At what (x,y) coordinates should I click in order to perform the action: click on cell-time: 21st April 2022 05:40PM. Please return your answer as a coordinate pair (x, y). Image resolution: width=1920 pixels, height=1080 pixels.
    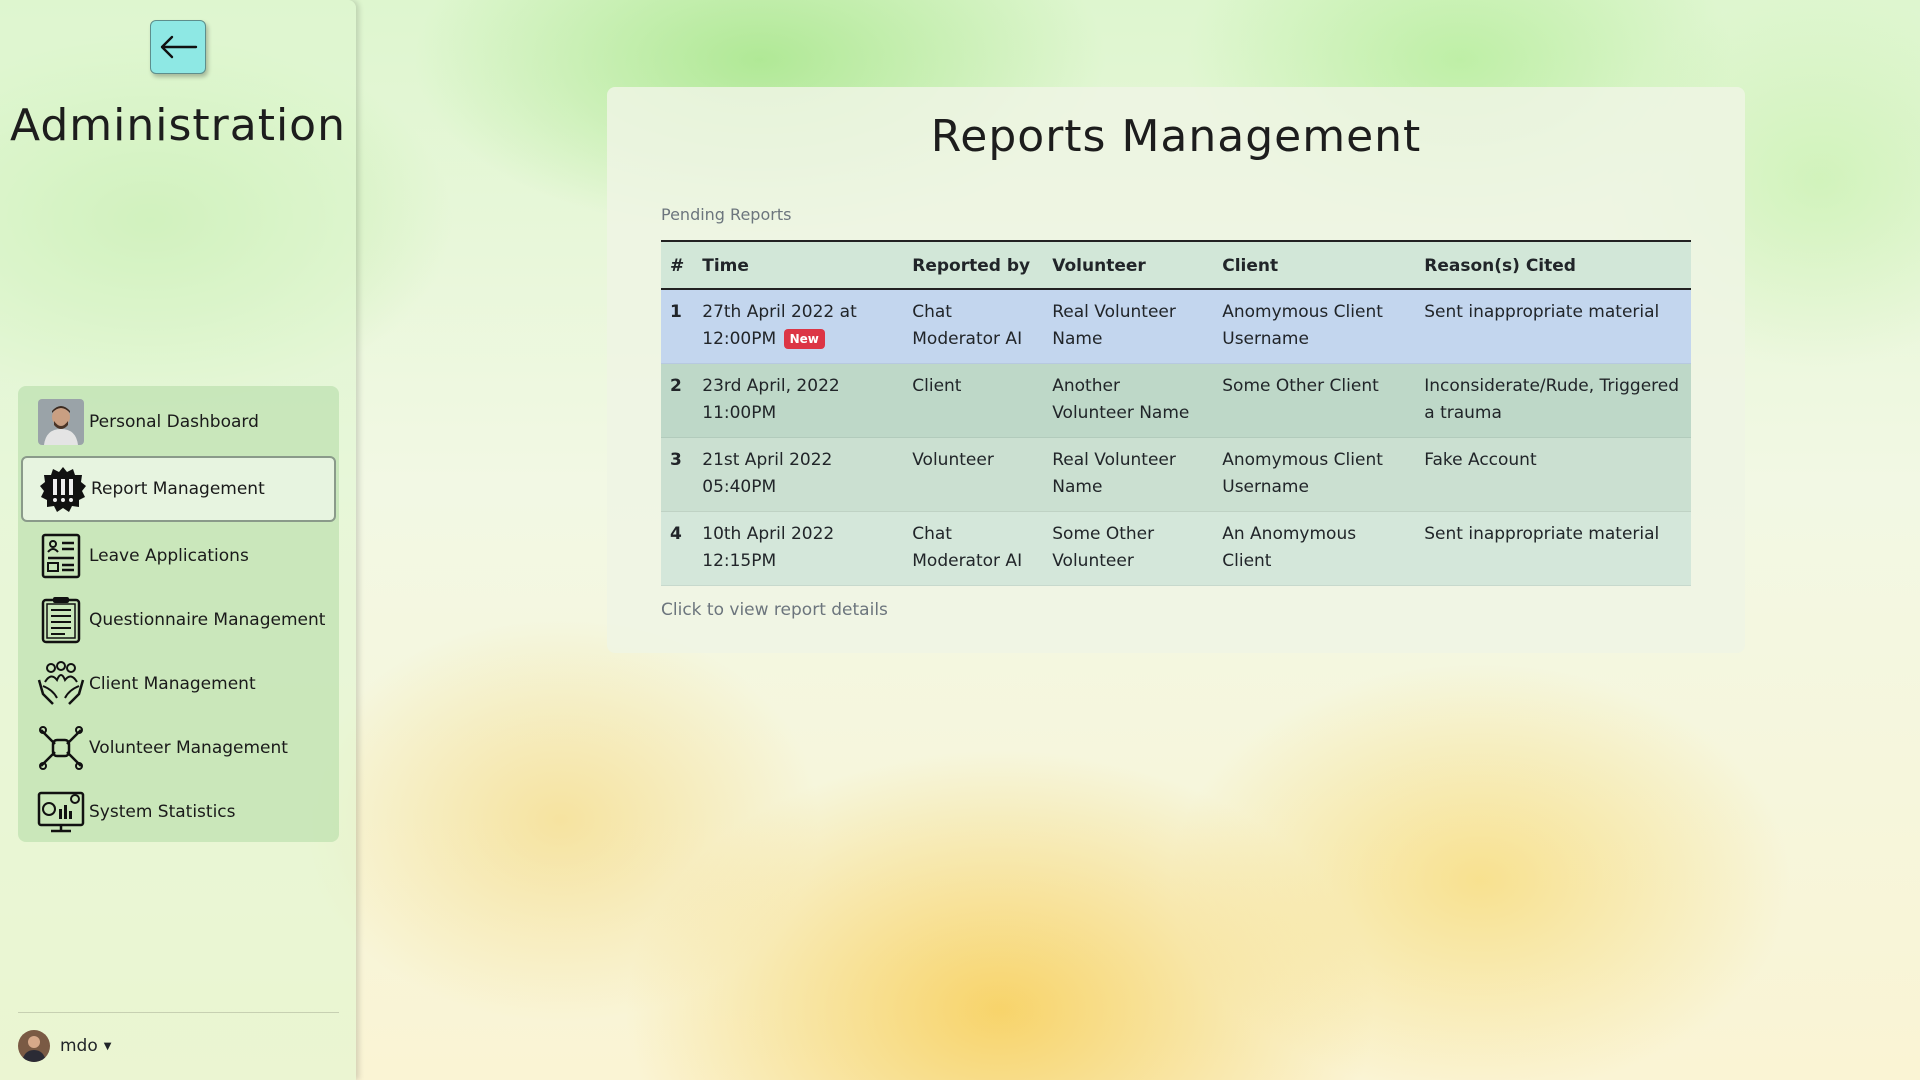
    Looking at the image, I should click on (767, 473).